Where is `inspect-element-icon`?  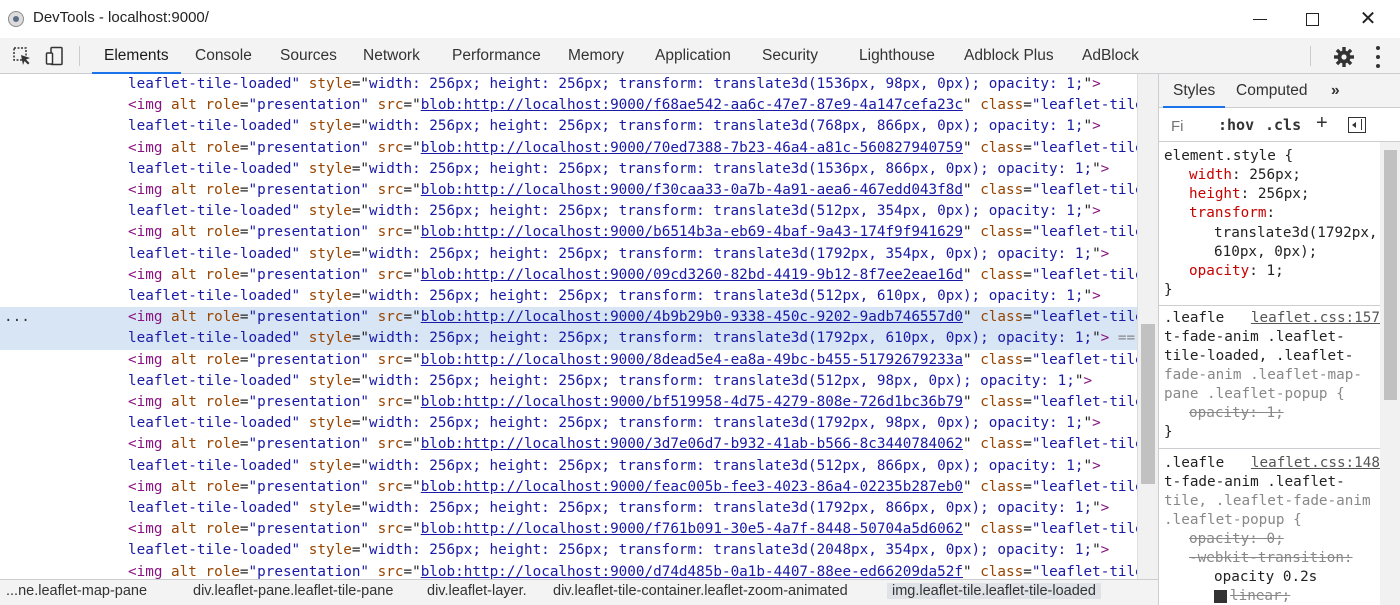
inspect-element-icon is located at coordinates (22, 56).